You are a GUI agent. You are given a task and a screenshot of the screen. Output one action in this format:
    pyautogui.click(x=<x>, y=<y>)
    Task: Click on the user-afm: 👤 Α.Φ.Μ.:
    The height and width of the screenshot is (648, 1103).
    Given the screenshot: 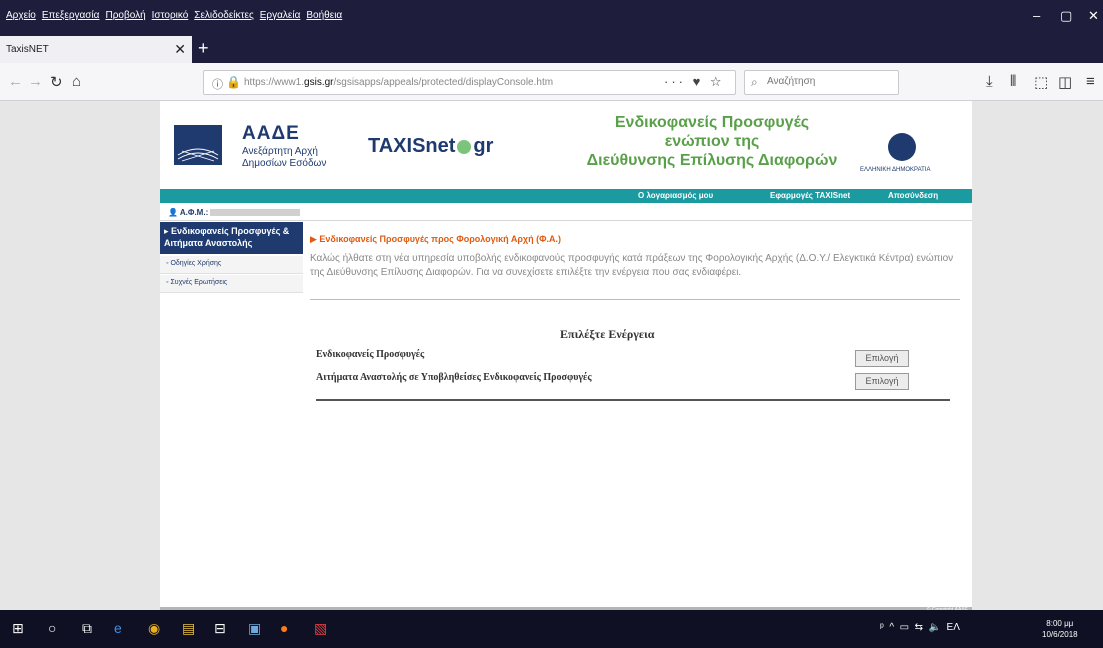 What is the action you would take?
    pyautogui.click(x=234, y=212)
    